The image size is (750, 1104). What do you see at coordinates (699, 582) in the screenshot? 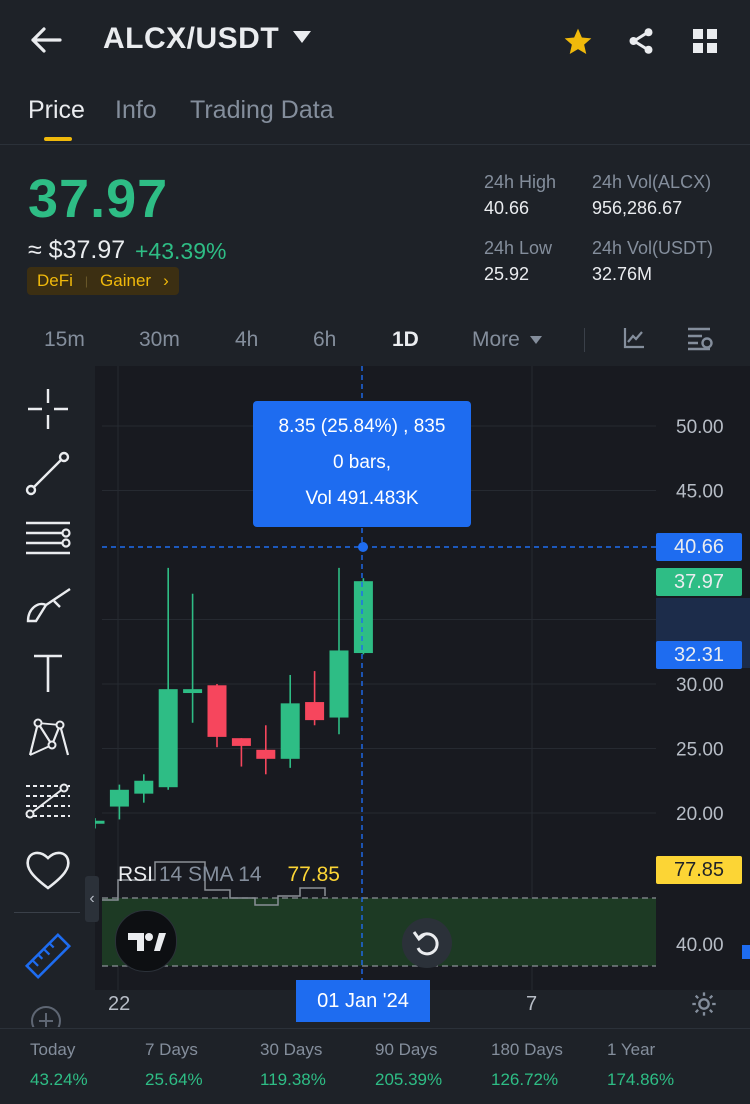
I see `last-price-tag: 37.97` at bounding box center [699, 582].